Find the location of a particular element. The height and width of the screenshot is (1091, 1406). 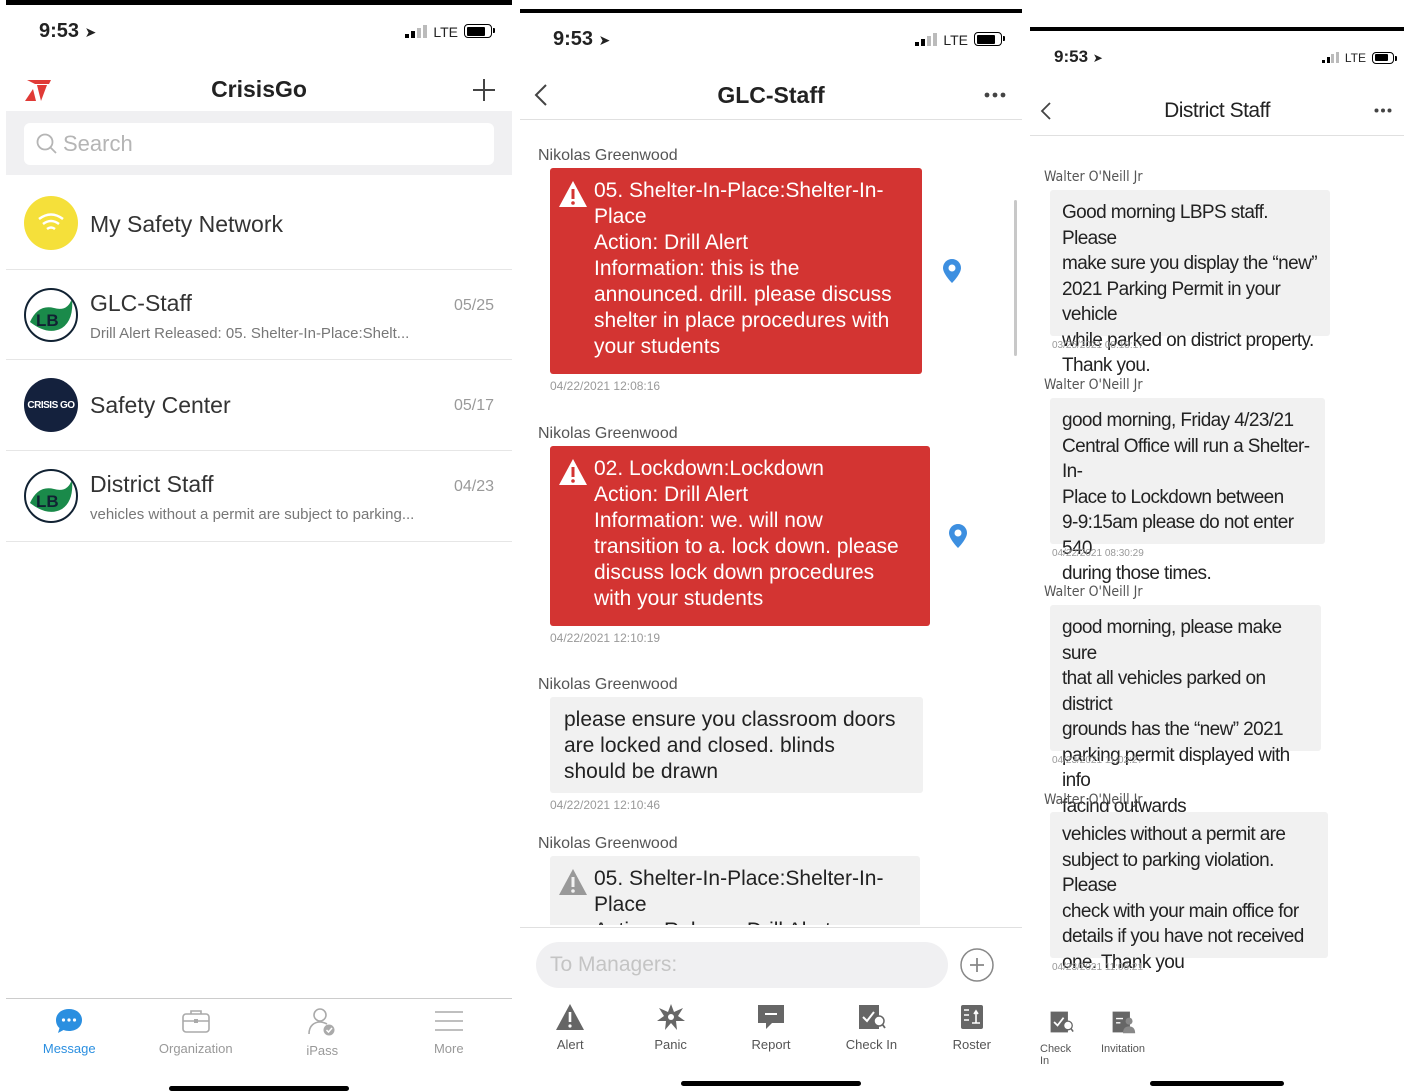

tab-message: Message is located at coordinates (69, 1037).